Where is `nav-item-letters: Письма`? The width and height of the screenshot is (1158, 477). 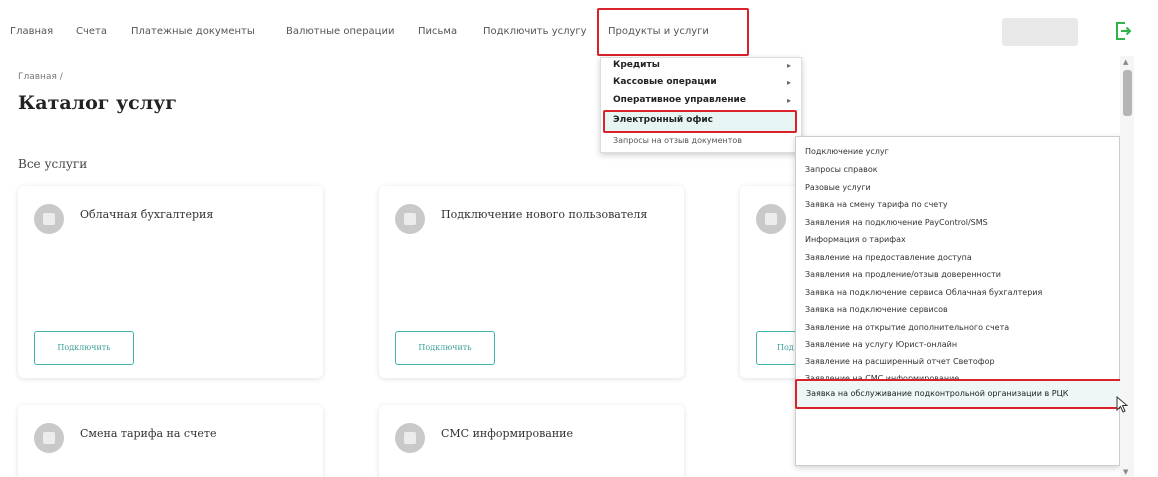
nav-item-letters: Письма is located at coordinates (437, 31).